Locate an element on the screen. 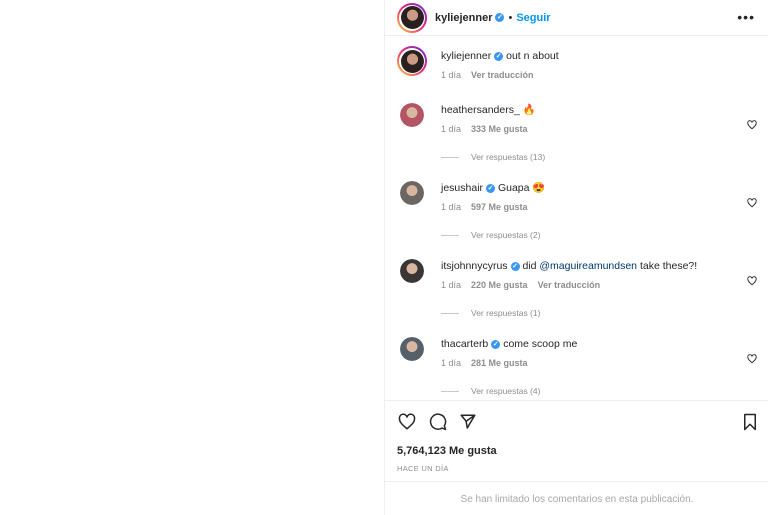  comment-text: did is located at coordinates (529, 266).